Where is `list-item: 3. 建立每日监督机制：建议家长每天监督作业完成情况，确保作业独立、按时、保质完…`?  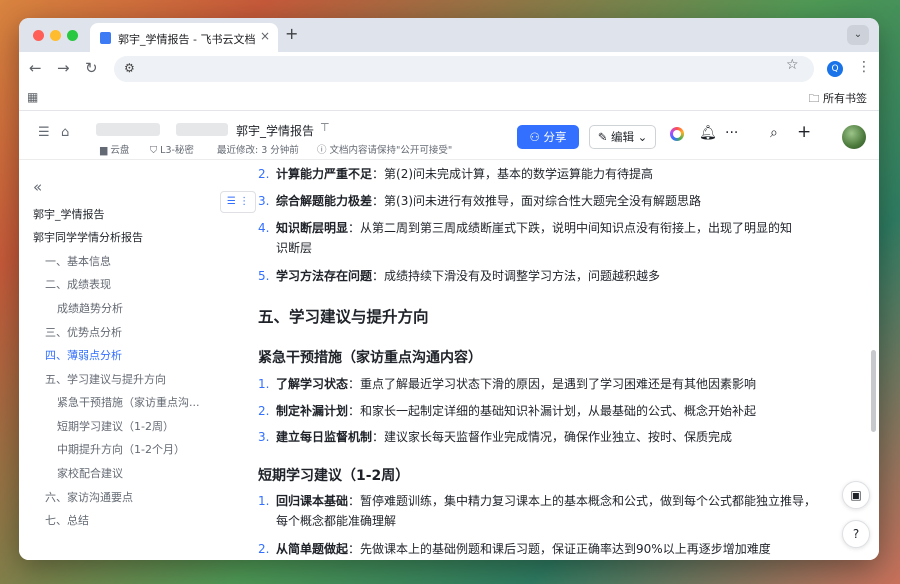
list-item: 3. 建立每日监督机制：建议家长每天监督作业完成情况，确保作业独立、按时、保质完… is located at coordinates (538, 437).